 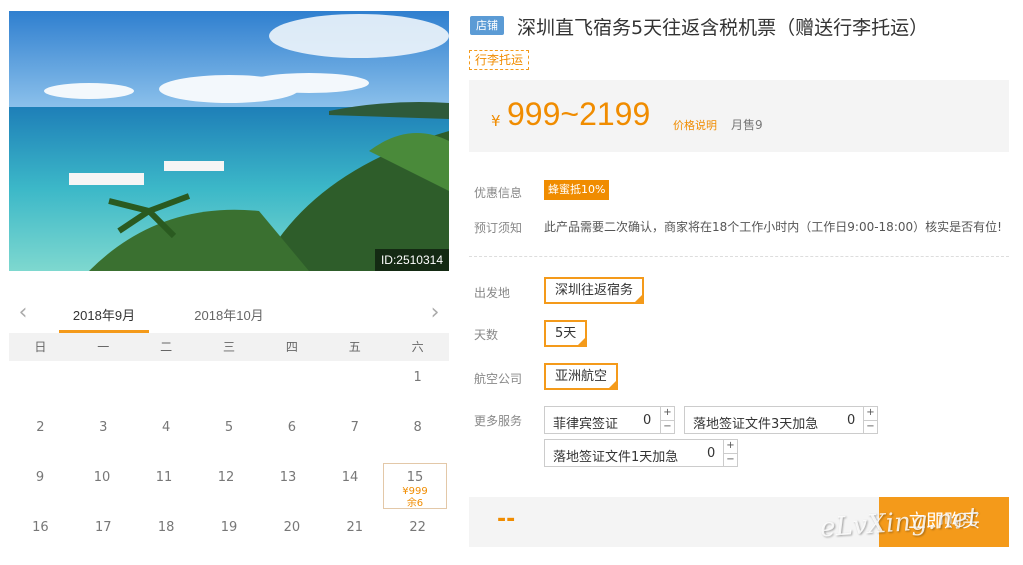 What do you see at coordinates (723, 28) in the screenshot?
I see `product-title: 深圳直飞宿务5天往返含税机票（赠送行李托运）` at bounding box center [723, 28].